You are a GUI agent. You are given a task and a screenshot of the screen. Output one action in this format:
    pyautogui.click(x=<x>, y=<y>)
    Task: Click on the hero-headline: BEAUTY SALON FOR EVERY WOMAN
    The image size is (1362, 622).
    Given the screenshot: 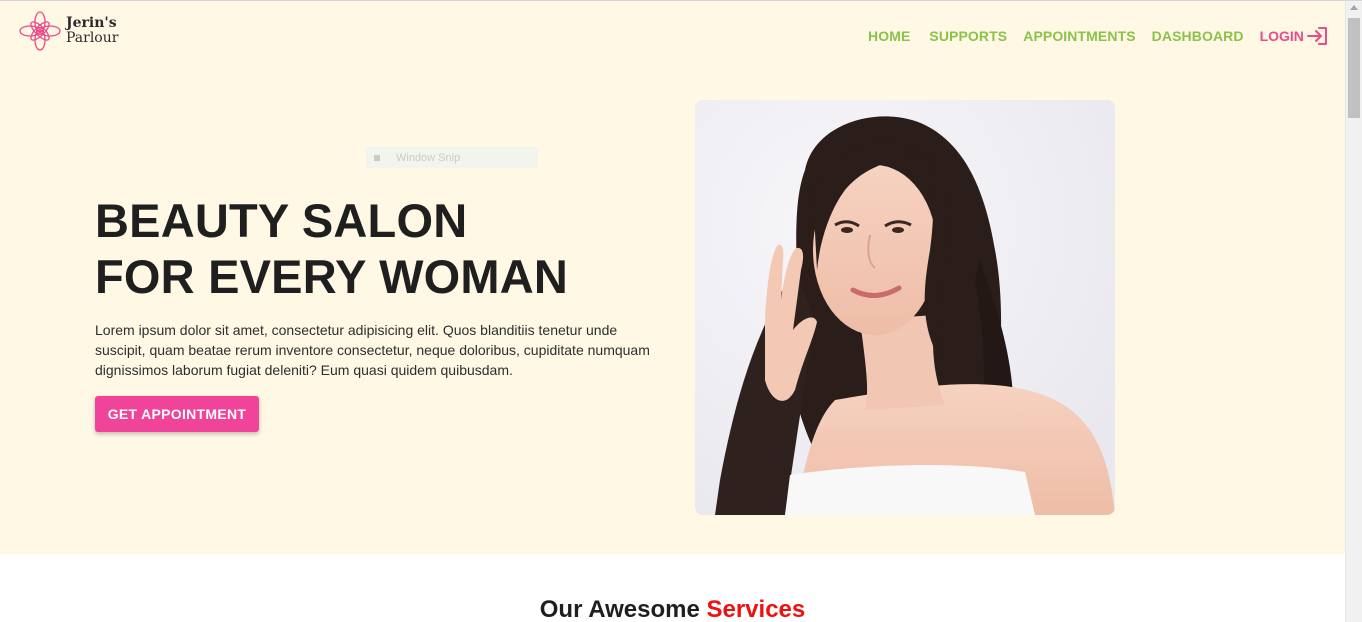 What is the action you would take?
    pyautogui.click(x=331, y=249)
    